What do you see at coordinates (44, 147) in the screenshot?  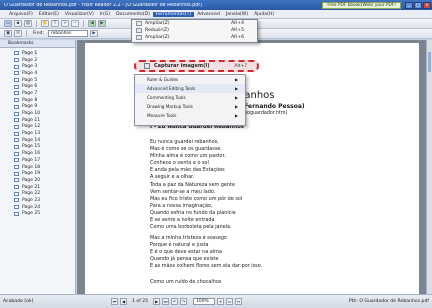 I see `bookmark-page-15: Page 15` at bounding box center [44, 147].